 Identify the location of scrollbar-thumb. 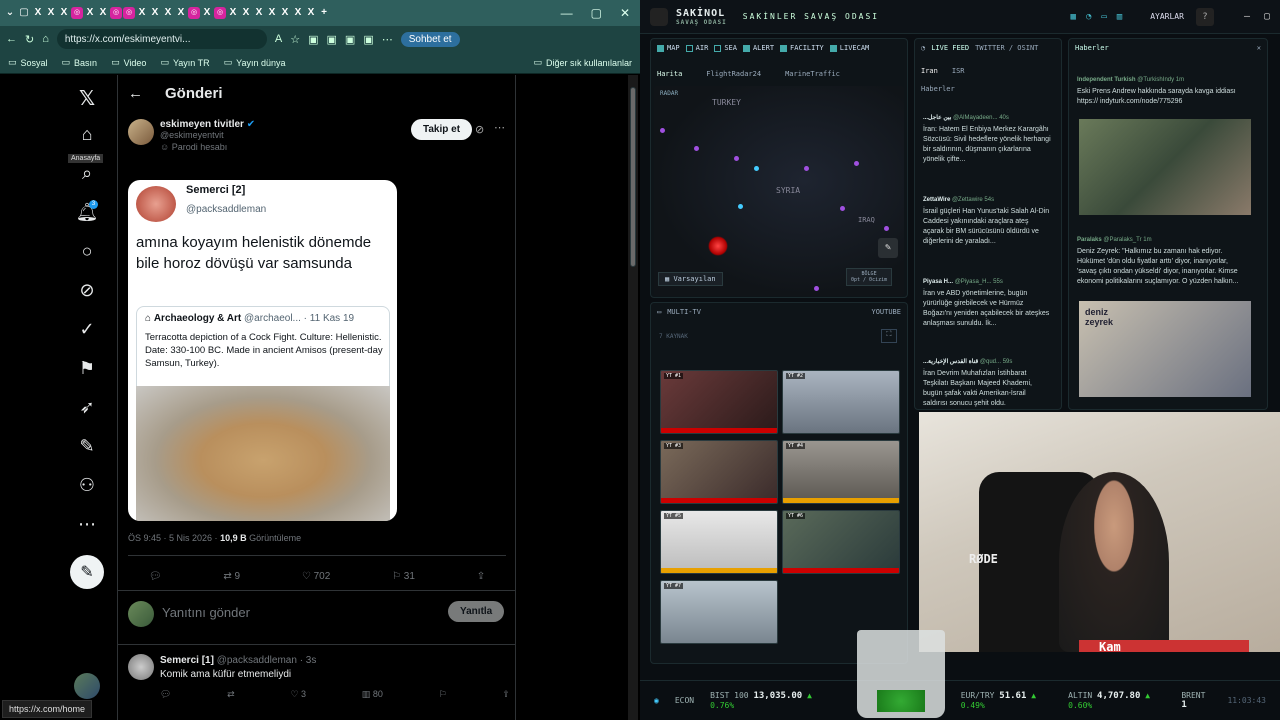
(633, 177).